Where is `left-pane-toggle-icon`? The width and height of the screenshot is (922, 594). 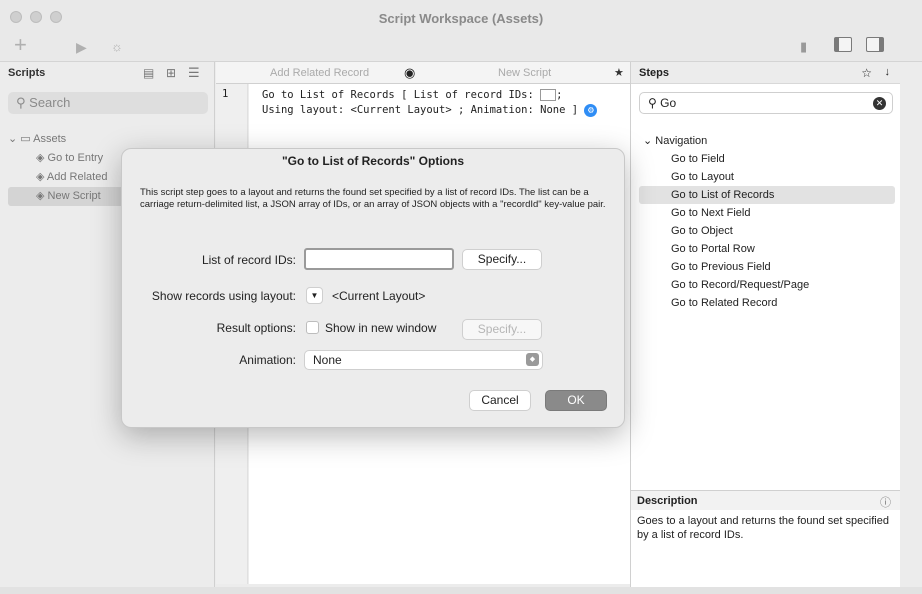 left-pane-toggle-icon is located at coordinates (843, 44).